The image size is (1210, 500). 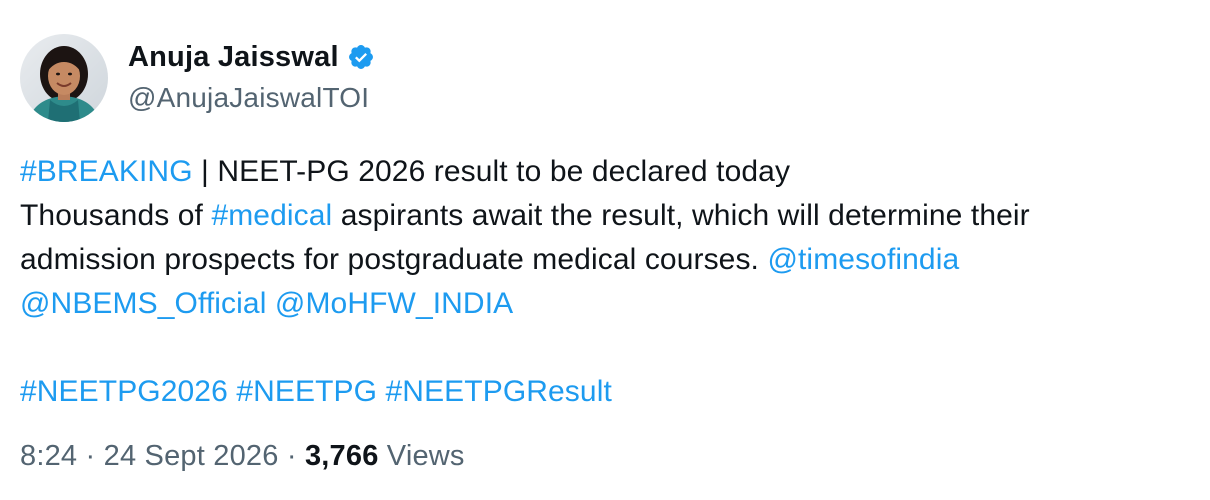 I want to click on profile-photo, so click(x=64, y=78).